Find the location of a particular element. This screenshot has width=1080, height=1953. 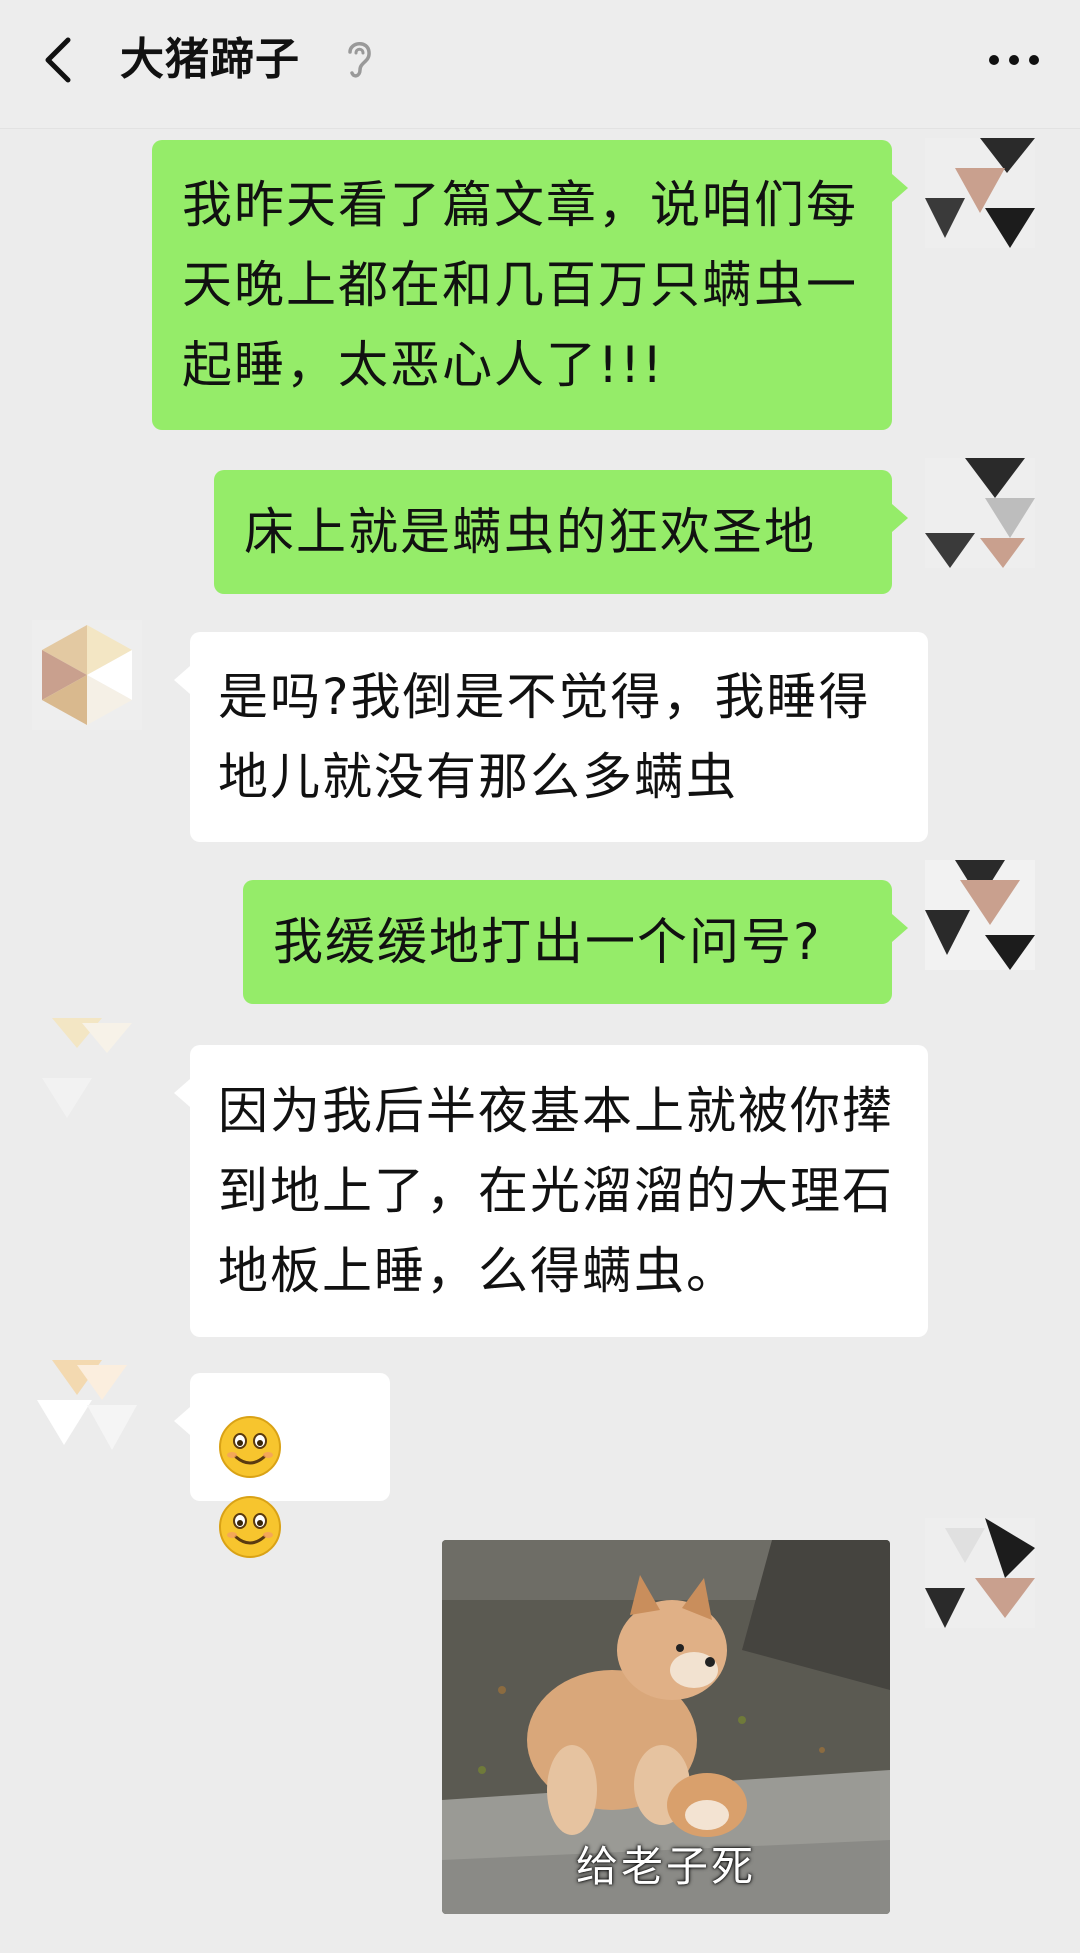

back-chevron-icon is located at coordinates (58, 60).